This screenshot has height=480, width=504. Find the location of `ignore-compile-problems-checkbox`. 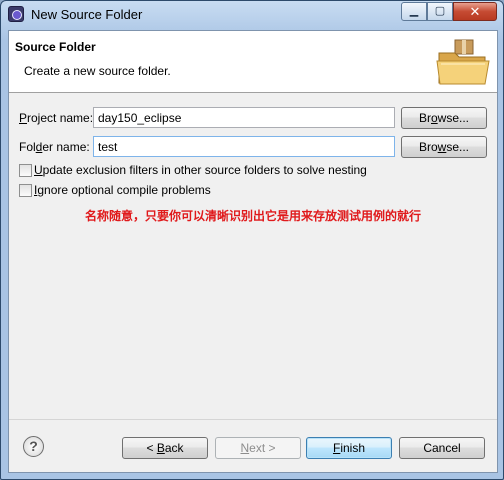

ignore-compile-problems-checkbox is located at coordinates (25, 190).